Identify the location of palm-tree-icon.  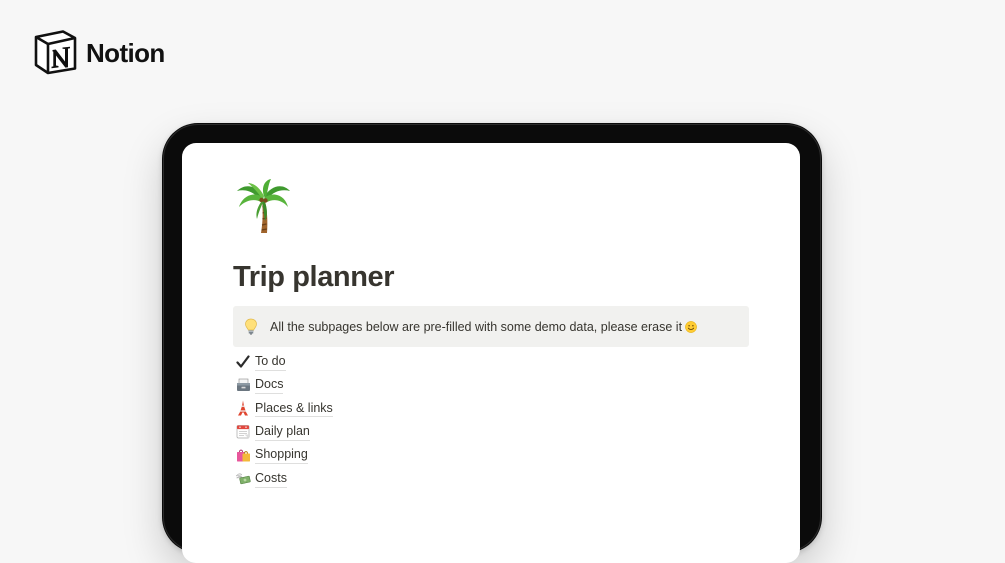
(263, 207).